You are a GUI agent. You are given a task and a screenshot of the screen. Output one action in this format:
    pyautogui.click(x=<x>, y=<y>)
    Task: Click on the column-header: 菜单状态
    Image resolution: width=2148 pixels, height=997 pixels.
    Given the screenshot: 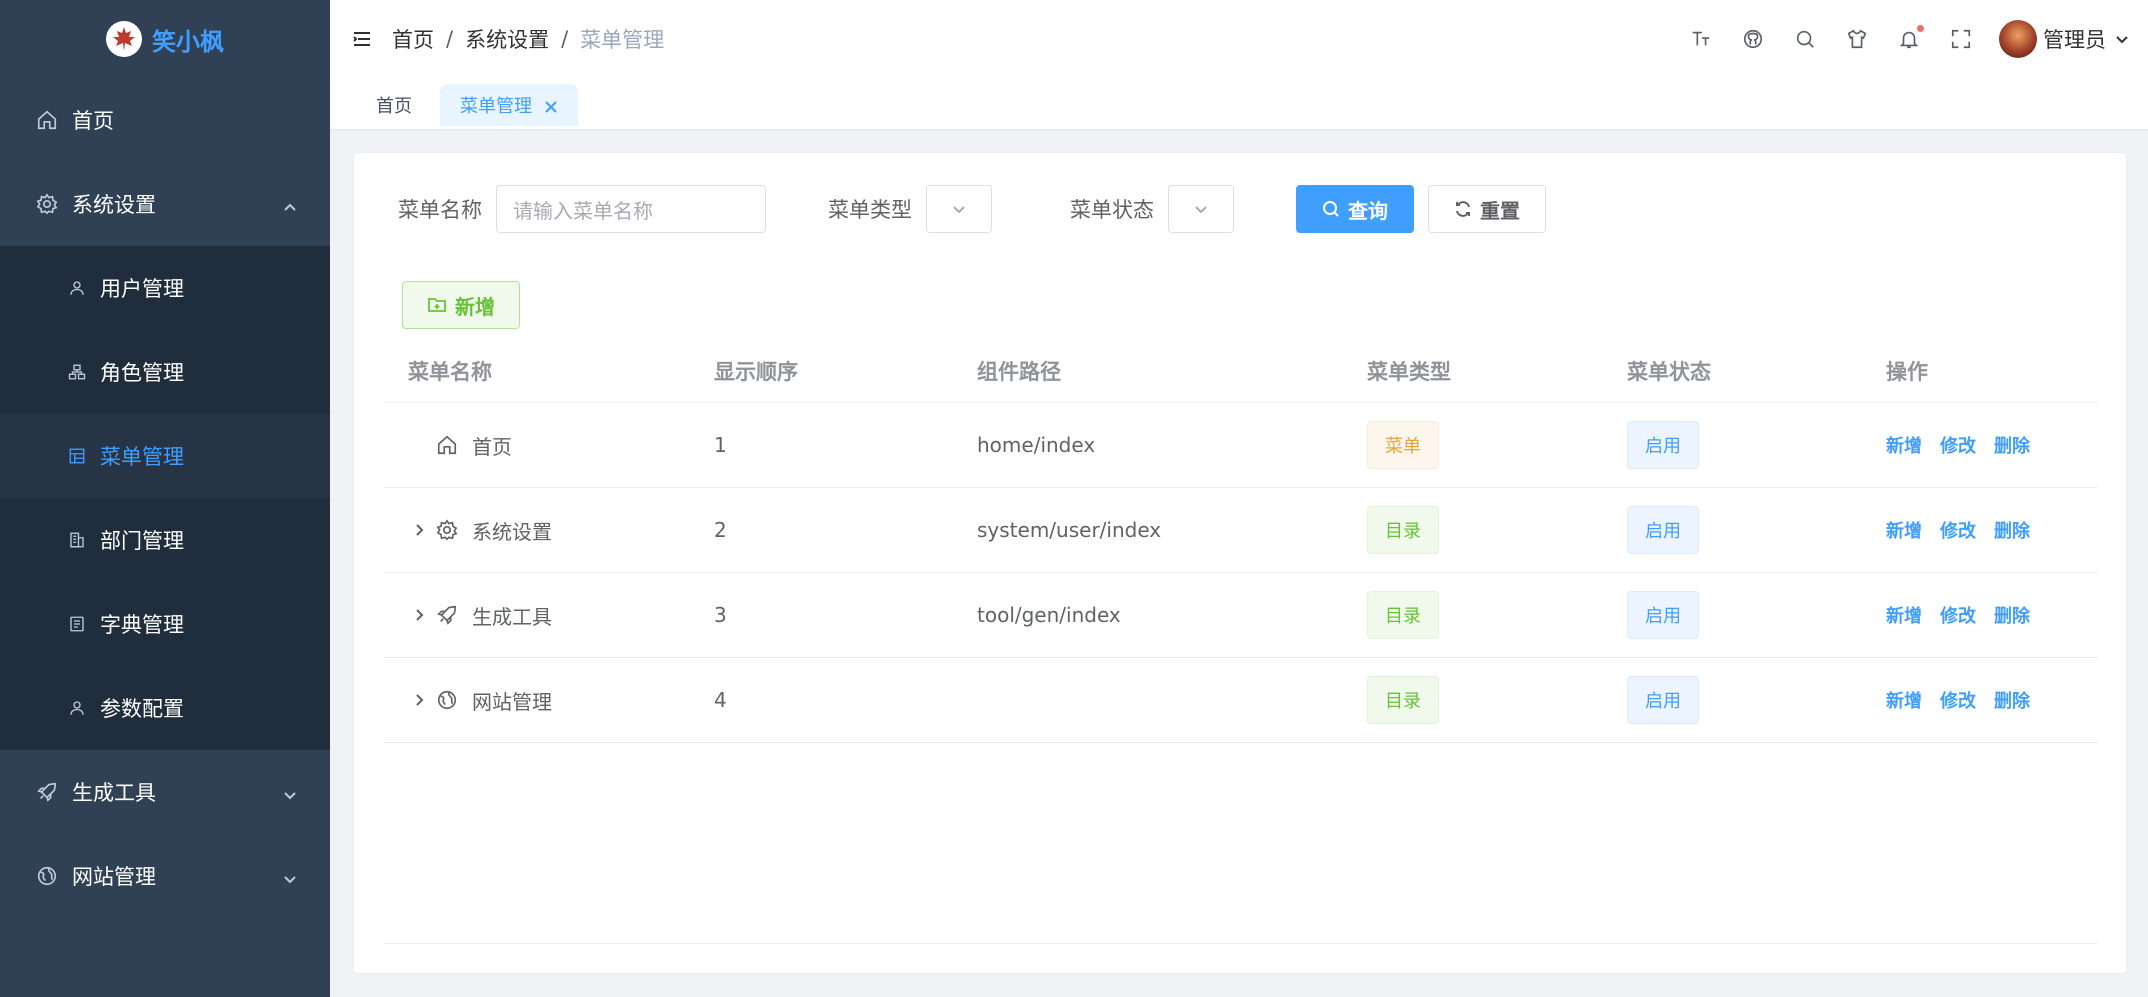 What is the action you would take?
    pyautogui.click(x=1756, y=371)
    